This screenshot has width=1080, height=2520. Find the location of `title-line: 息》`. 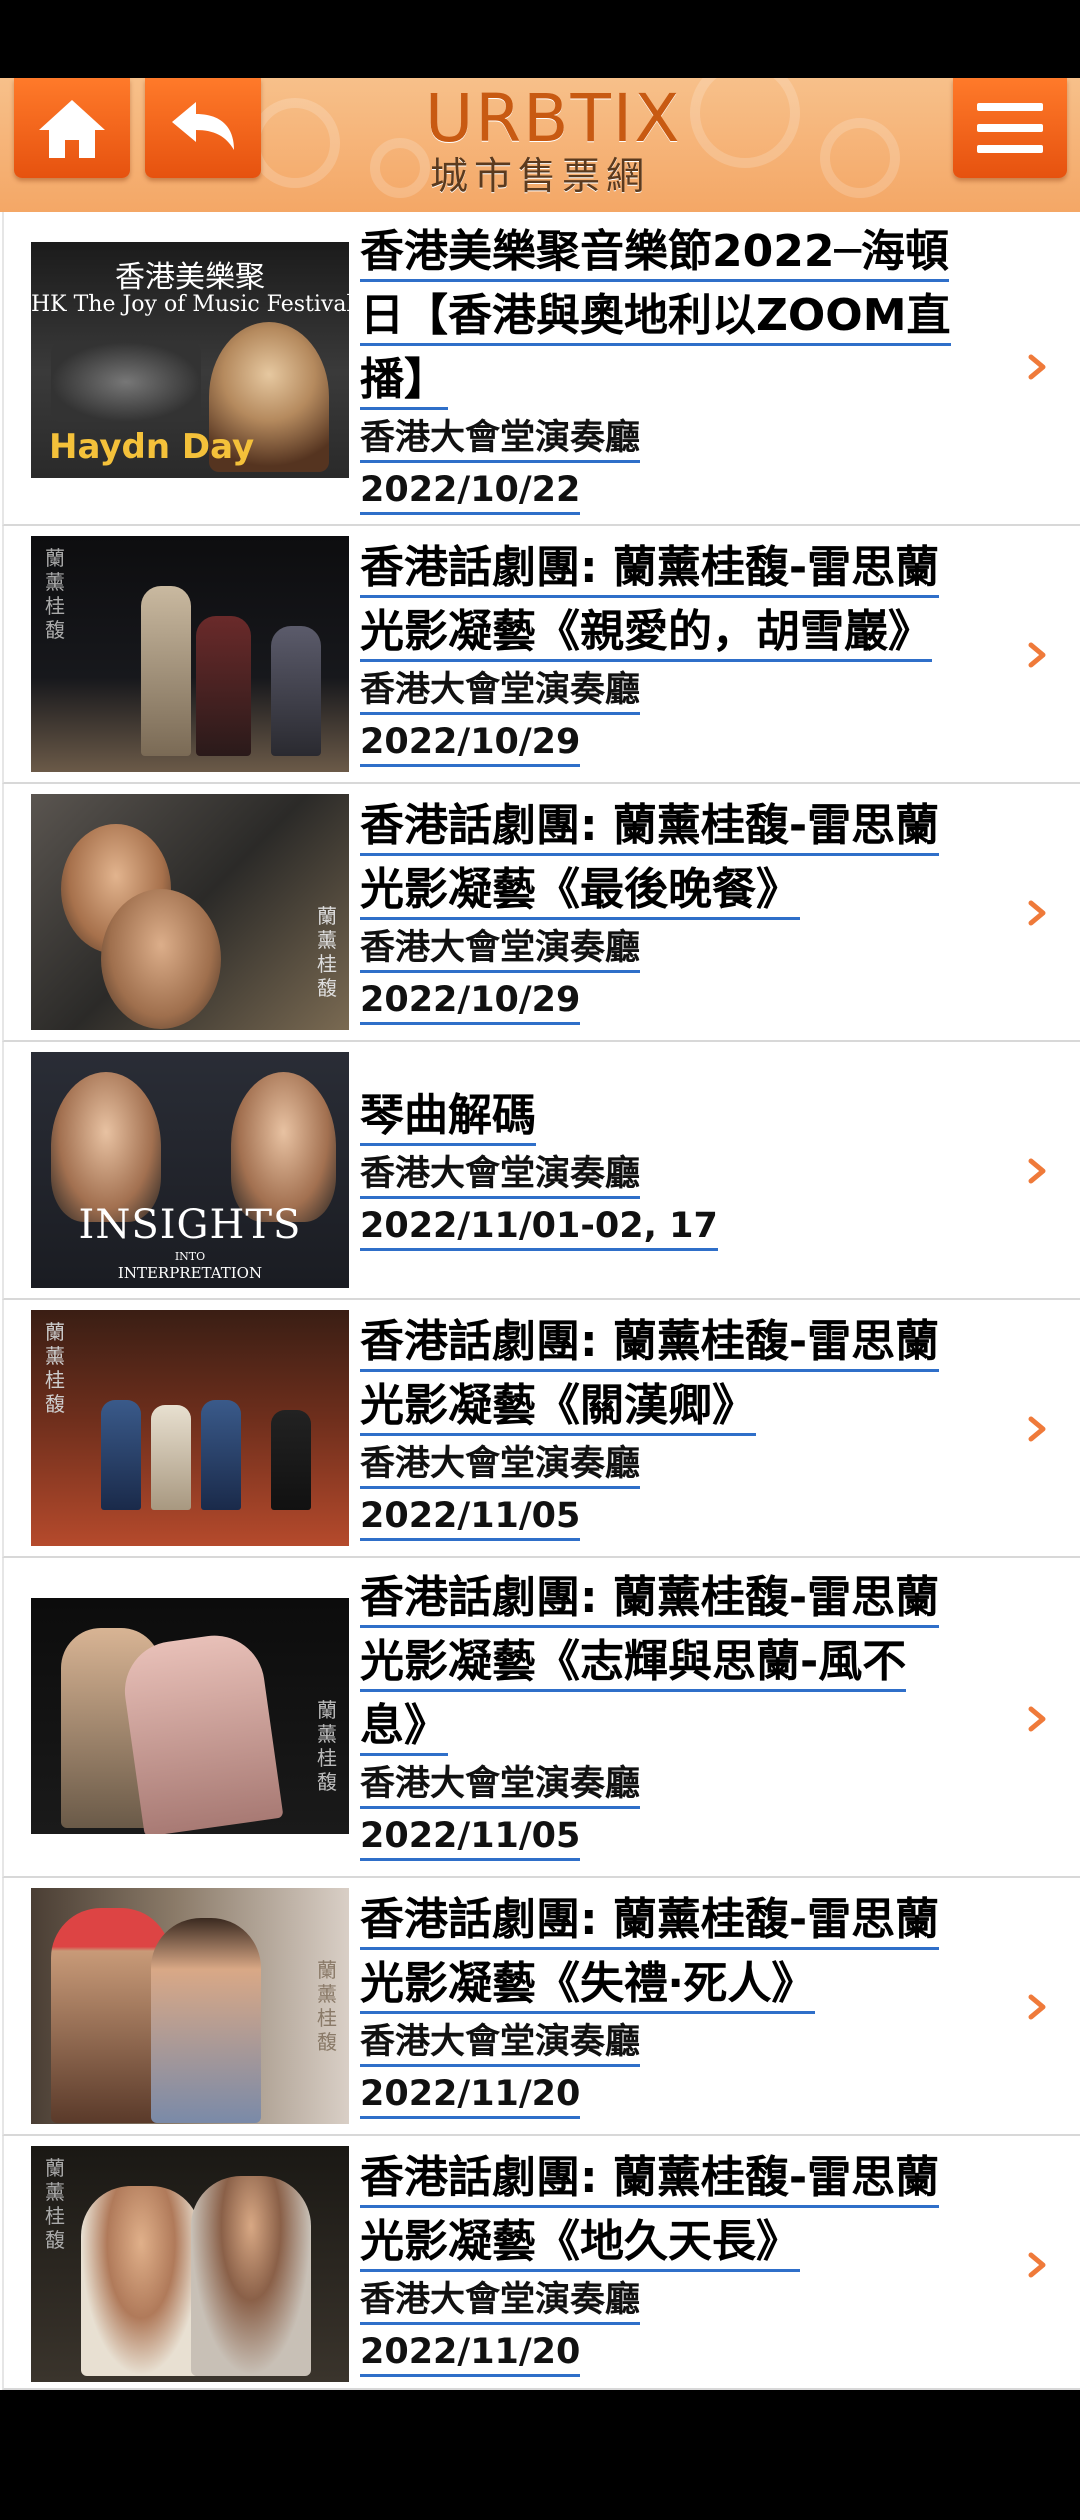

title-line: 息》 is located at coordinates (680, 1726).